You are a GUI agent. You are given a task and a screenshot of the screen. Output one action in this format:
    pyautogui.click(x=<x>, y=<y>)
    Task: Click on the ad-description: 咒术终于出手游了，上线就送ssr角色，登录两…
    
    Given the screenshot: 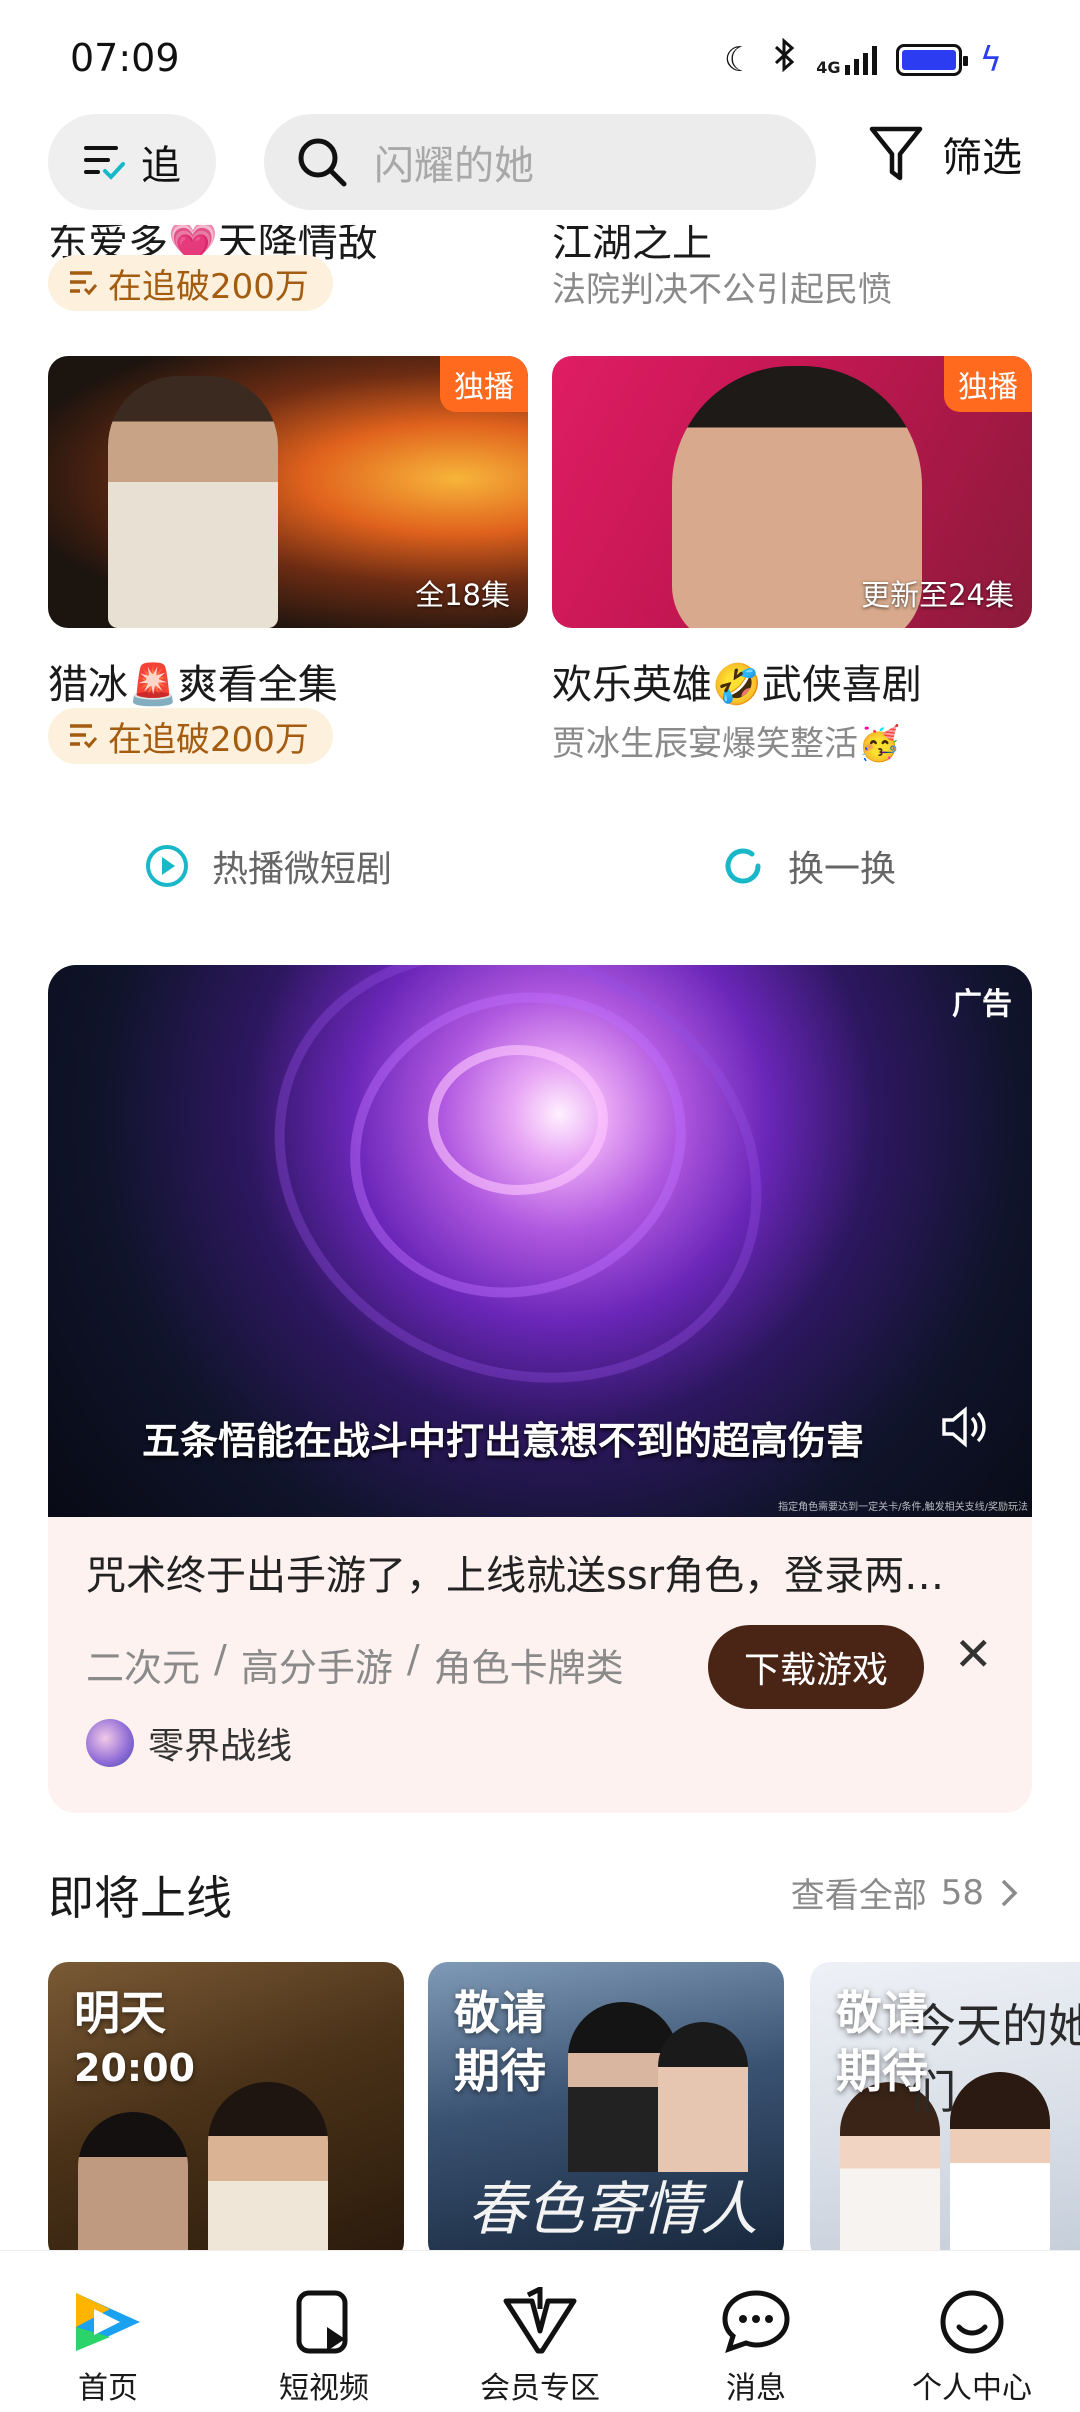 What is the action you would take?
    pyautogui.click(x=515, y=1576)
    